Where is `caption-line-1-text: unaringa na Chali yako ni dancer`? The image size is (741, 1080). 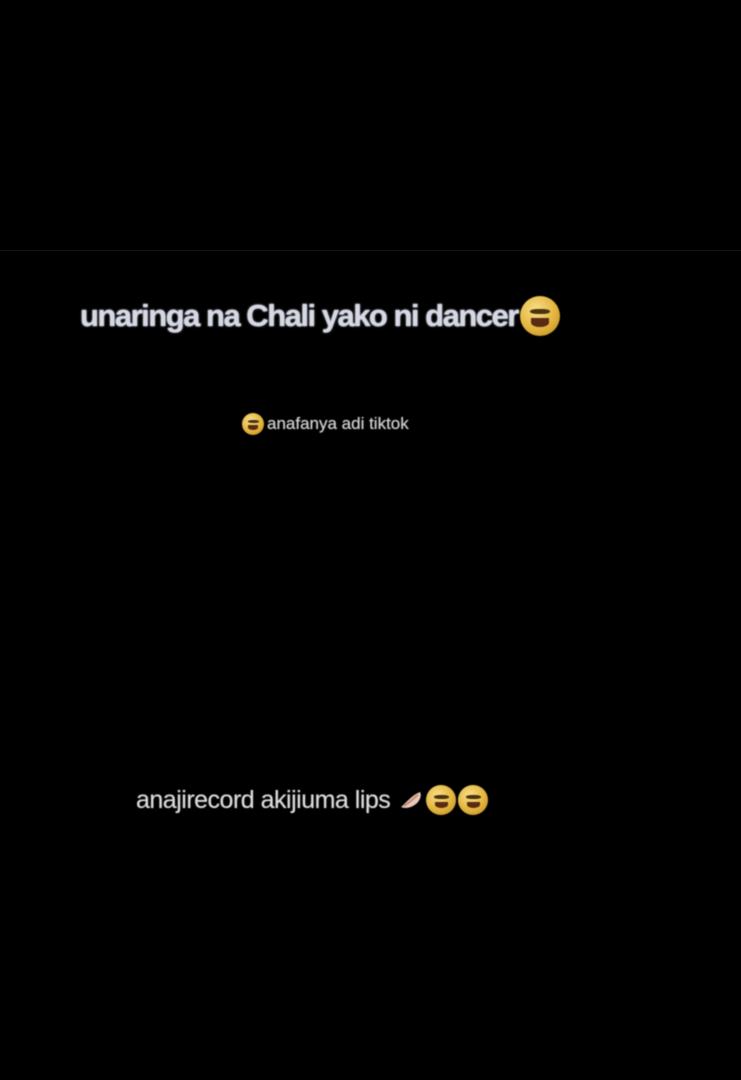 caption-line-1-text: unaringa na Chali yako ni dancer is located at coordinates (299, 315).